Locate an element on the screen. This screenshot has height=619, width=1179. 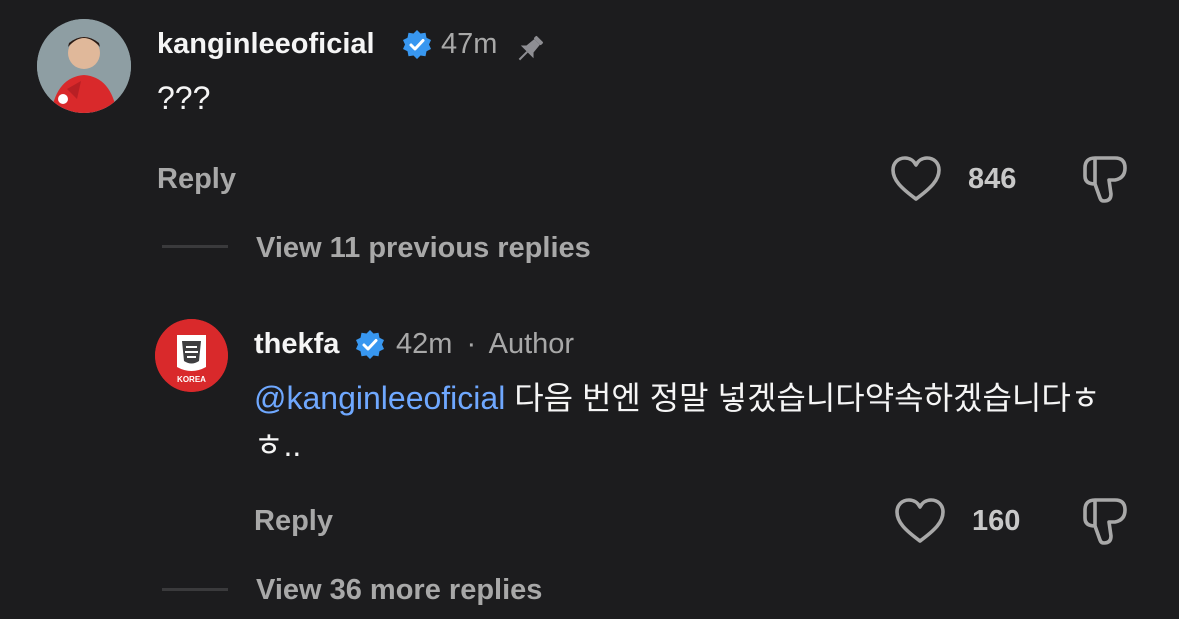
like-count: 846 is located at coordinates (992, 179).